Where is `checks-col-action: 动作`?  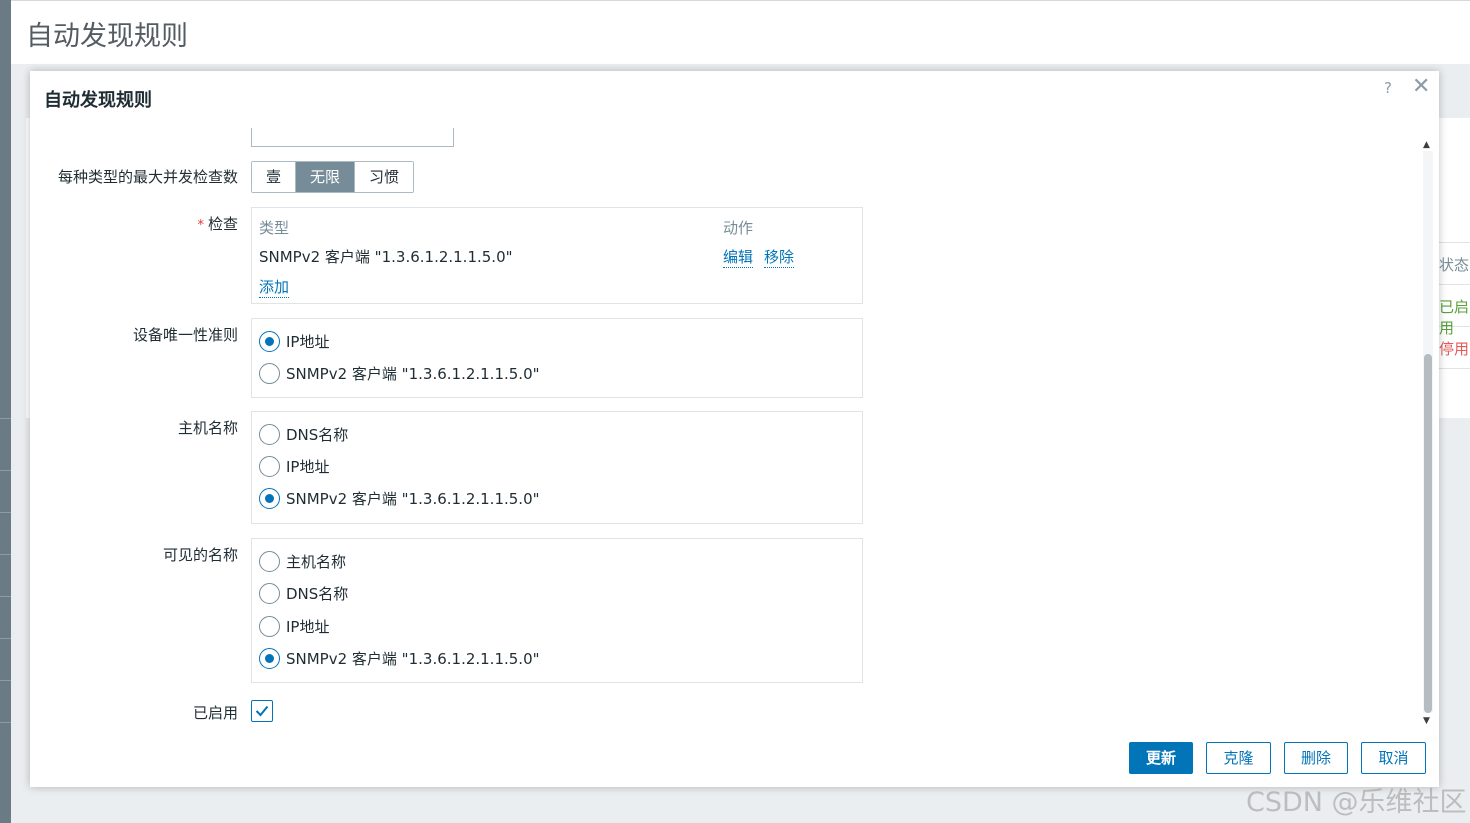 checks-col-action: 动作 is located at coordinates (738, 228).